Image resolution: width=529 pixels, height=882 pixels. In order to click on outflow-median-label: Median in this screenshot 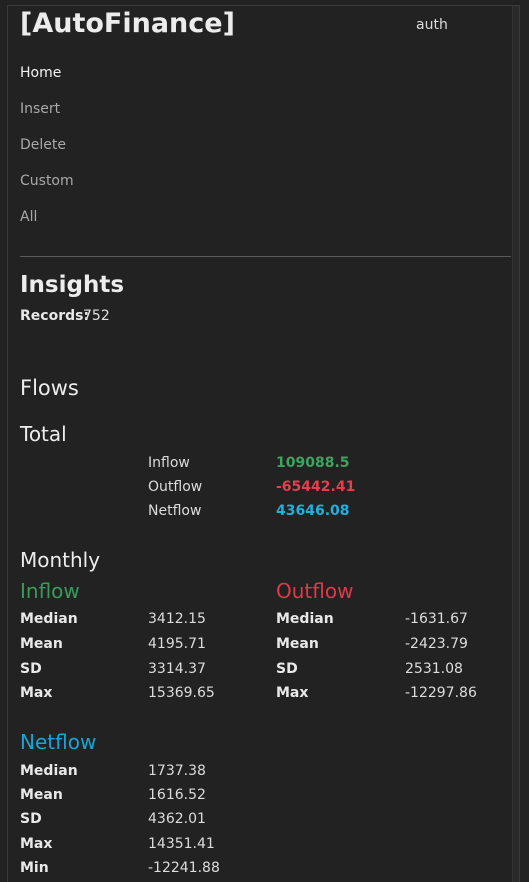, I will do `click(305, 619)`.